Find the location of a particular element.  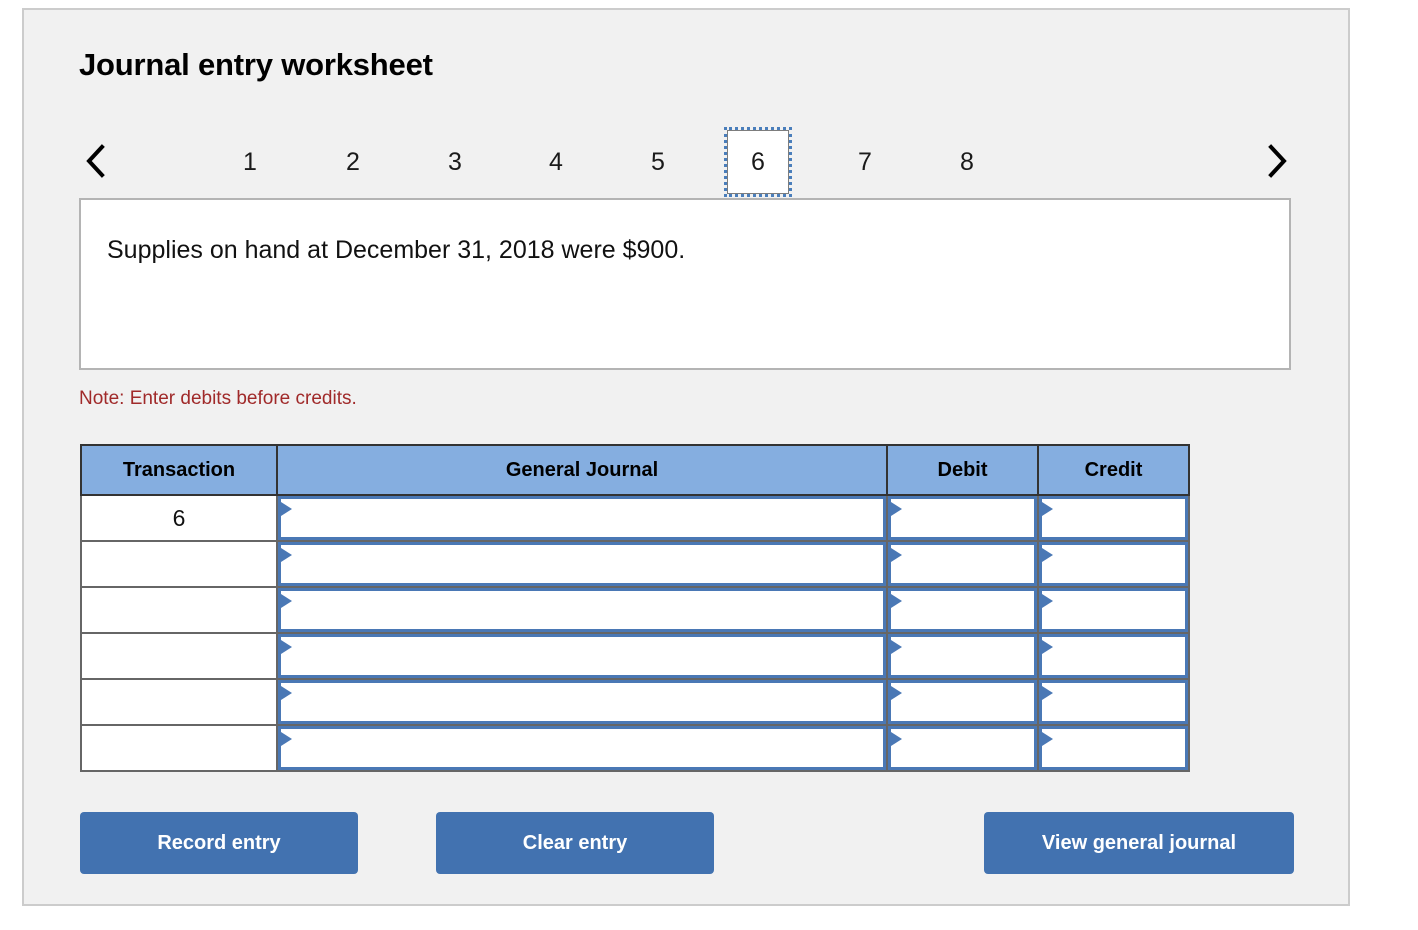

chevron-left-icon is located at coordinates (96, 161).